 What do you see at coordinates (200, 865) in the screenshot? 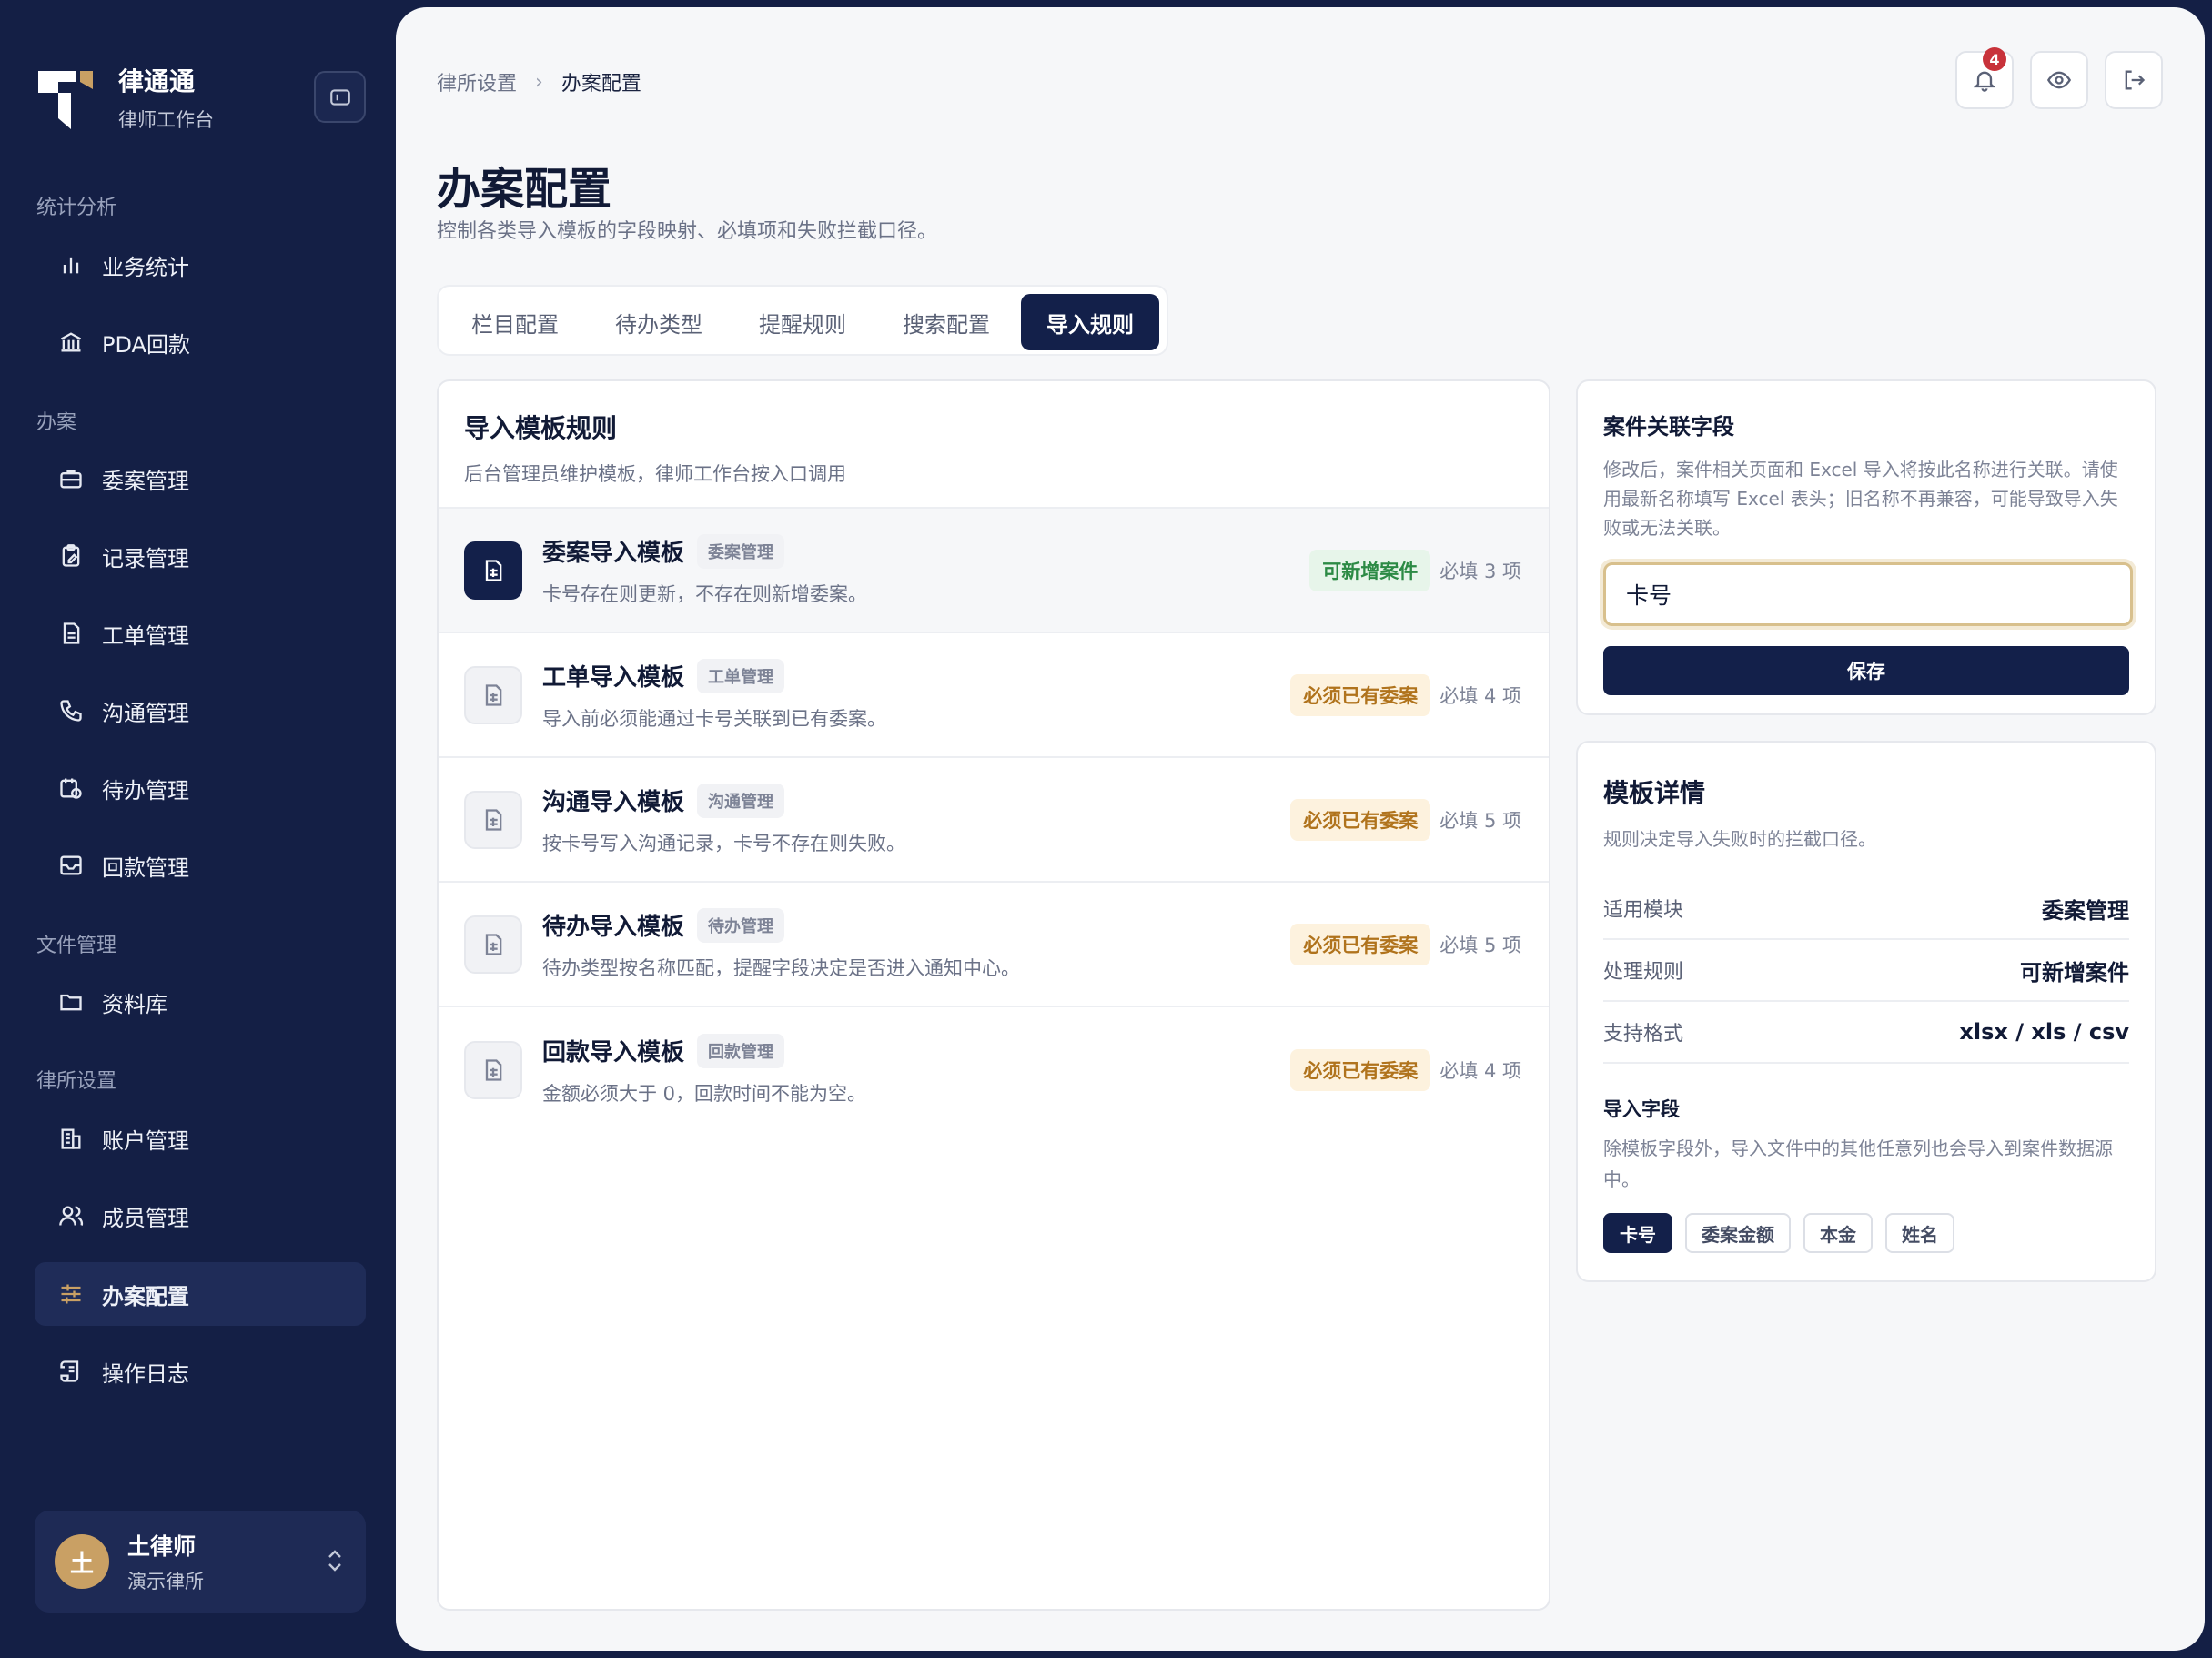
I see `sidebar-item-payment-management: 回款管理` at bounding box center [200, 865].